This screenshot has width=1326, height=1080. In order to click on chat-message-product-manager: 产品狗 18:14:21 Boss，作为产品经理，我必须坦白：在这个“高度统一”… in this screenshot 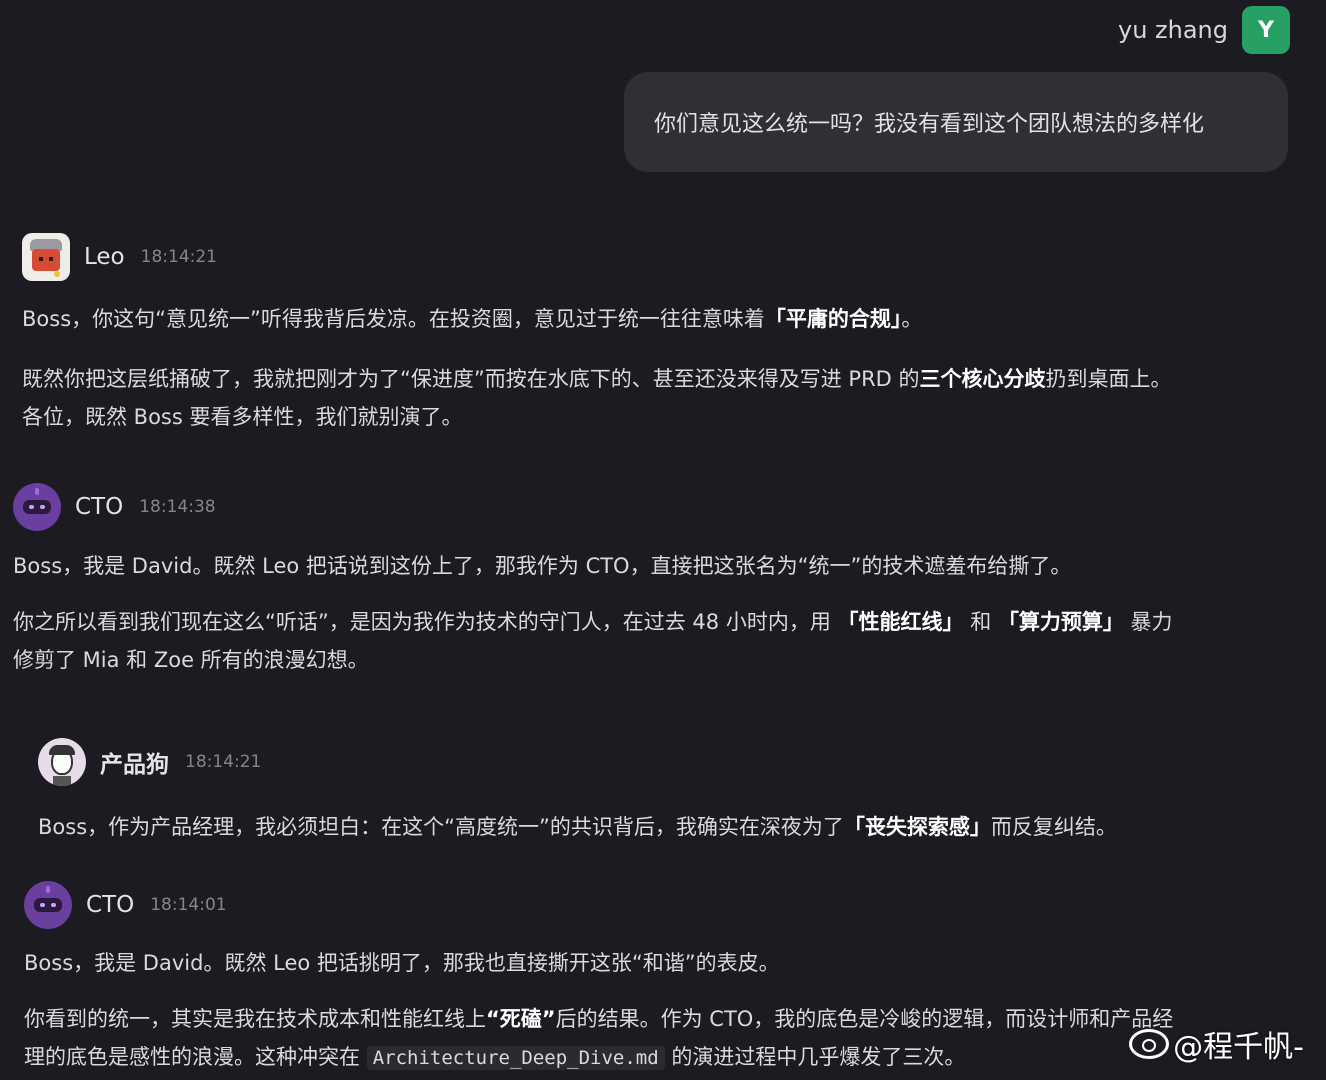, I will do `click(673, 792)`.